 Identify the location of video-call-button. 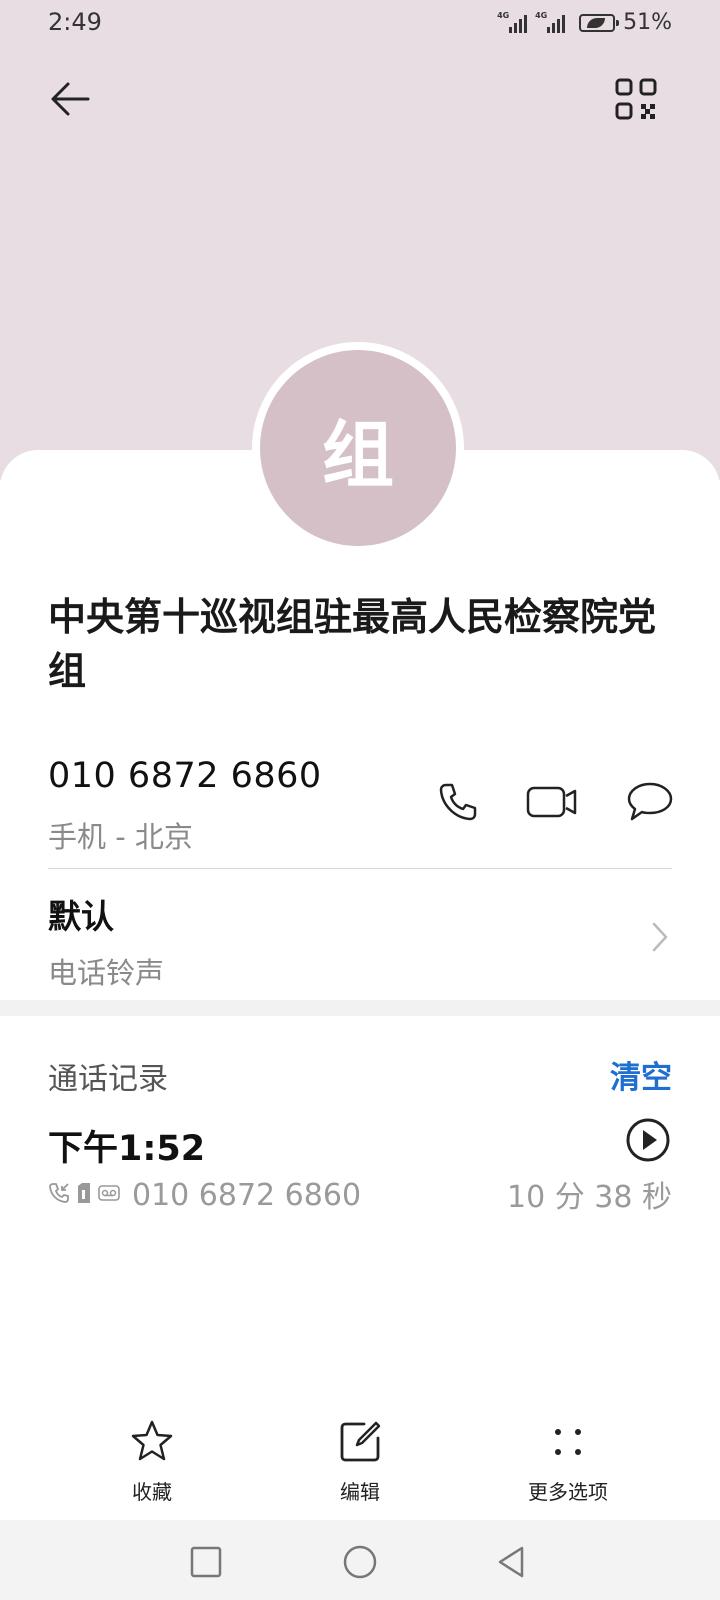
(552, 802).